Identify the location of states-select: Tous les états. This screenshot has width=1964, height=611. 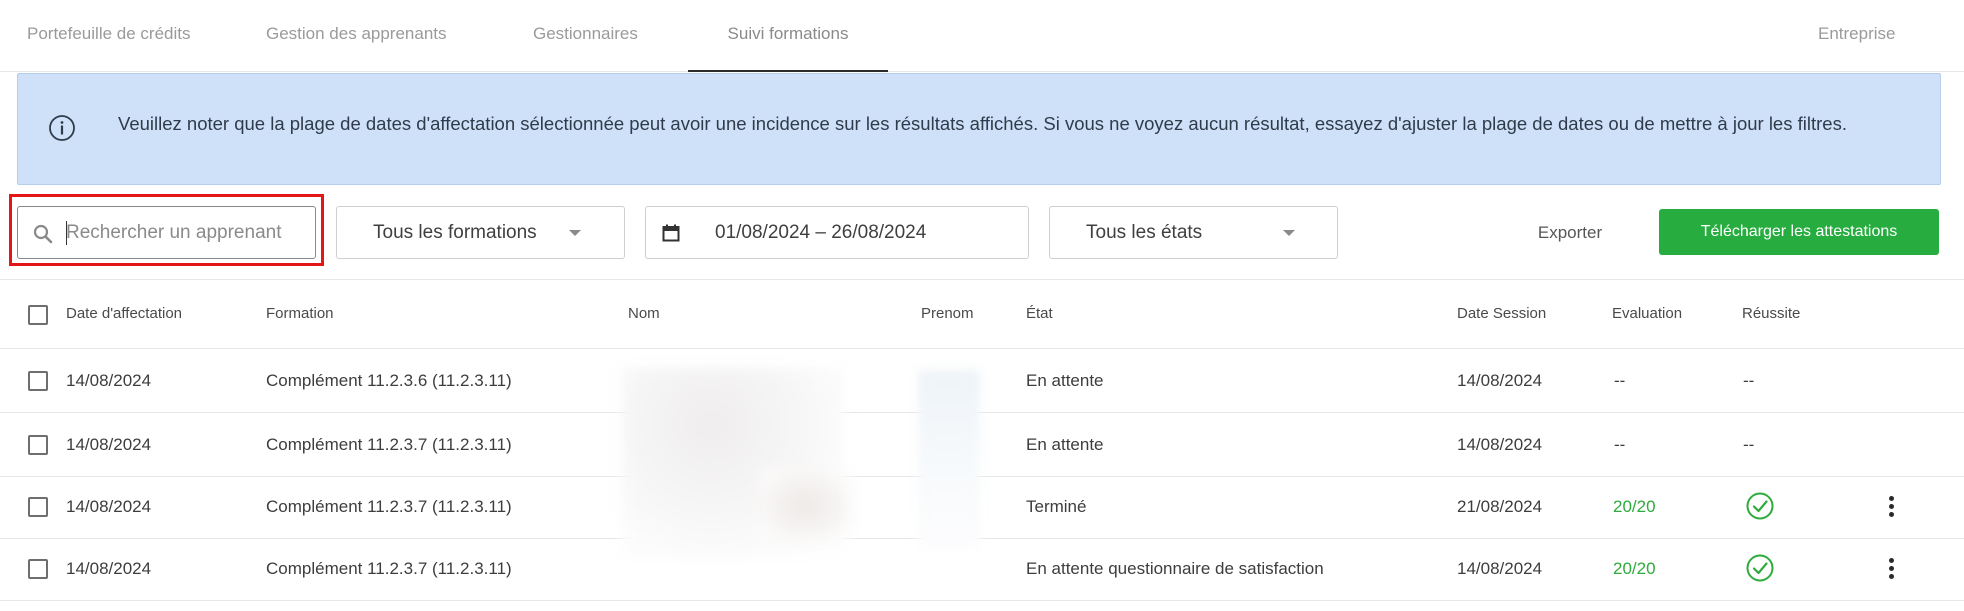
(1193, 232).